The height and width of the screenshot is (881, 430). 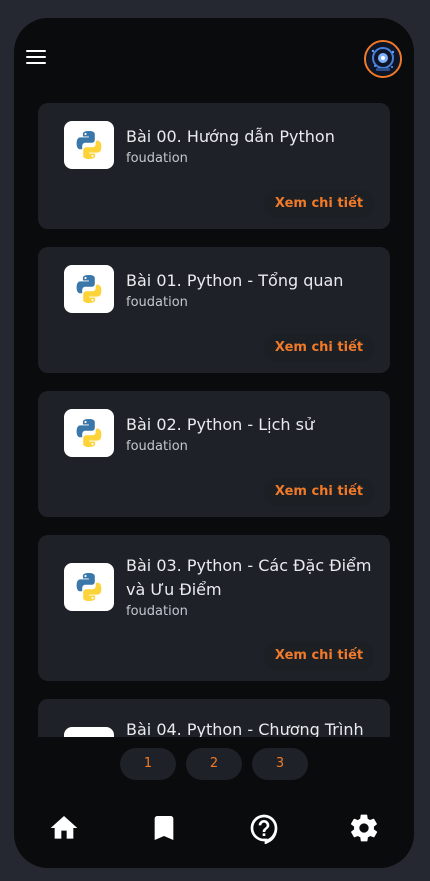 What do you see at coordinates (280, 764) in the screenshot?
I see `page-button-3: 3` at bounding box center [280, 764].